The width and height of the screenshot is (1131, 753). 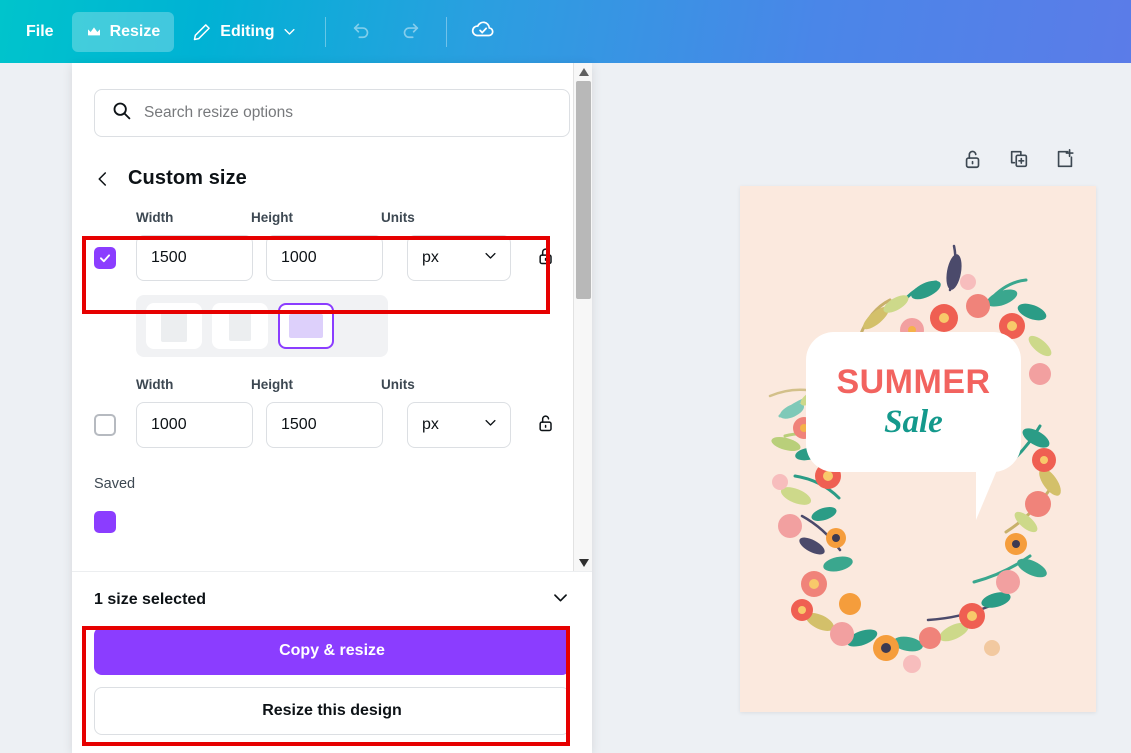 I want to click on height-label-2: Height, so click(x=272, y=384).